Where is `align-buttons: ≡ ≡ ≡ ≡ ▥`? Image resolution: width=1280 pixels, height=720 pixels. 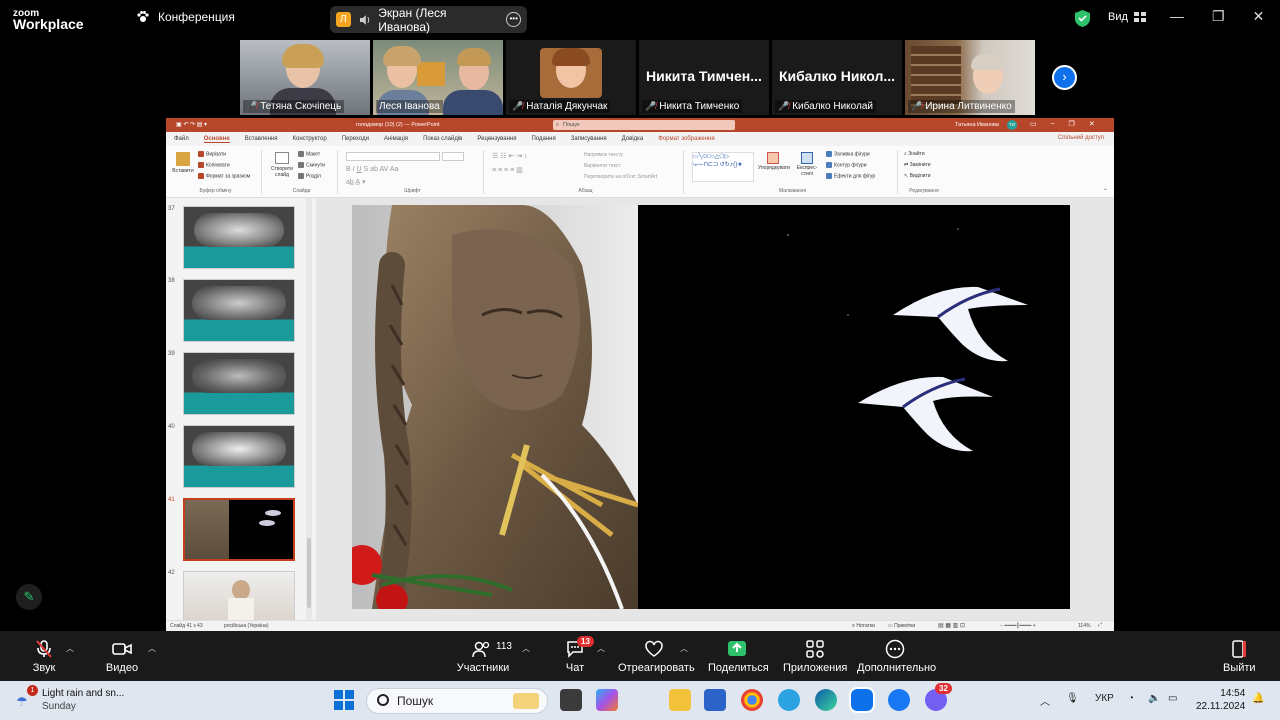
align-buttons: ≡ ≡ ≡ ≡ ▥ is located at coordinates (507, 170).